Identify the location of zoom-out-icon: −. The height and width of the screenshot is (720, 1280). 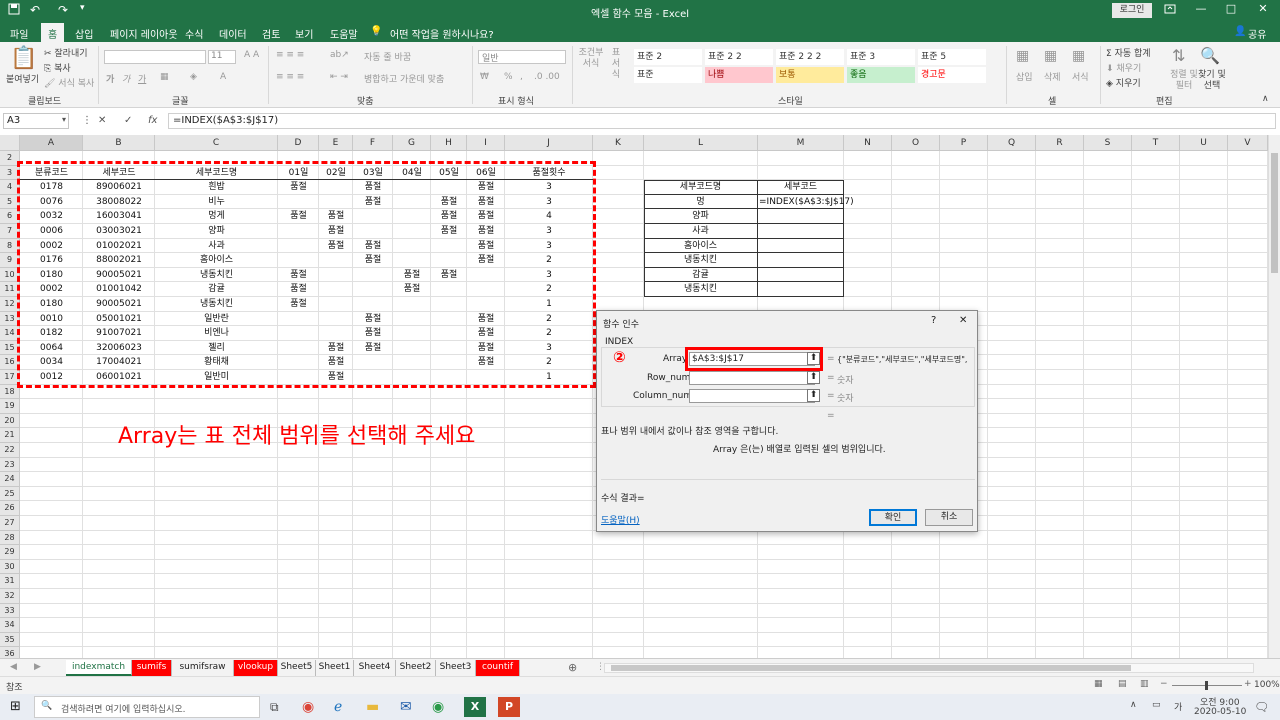
(1164, 684).